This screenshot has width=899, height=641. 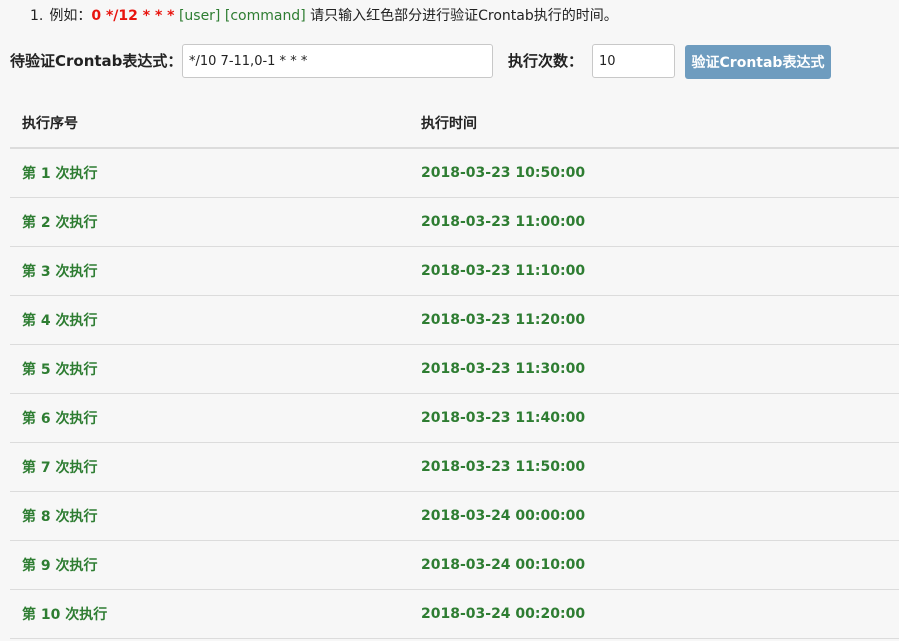 I want to click on table-header-row: 执行序号 执行时间, so click(x=454, y=124).